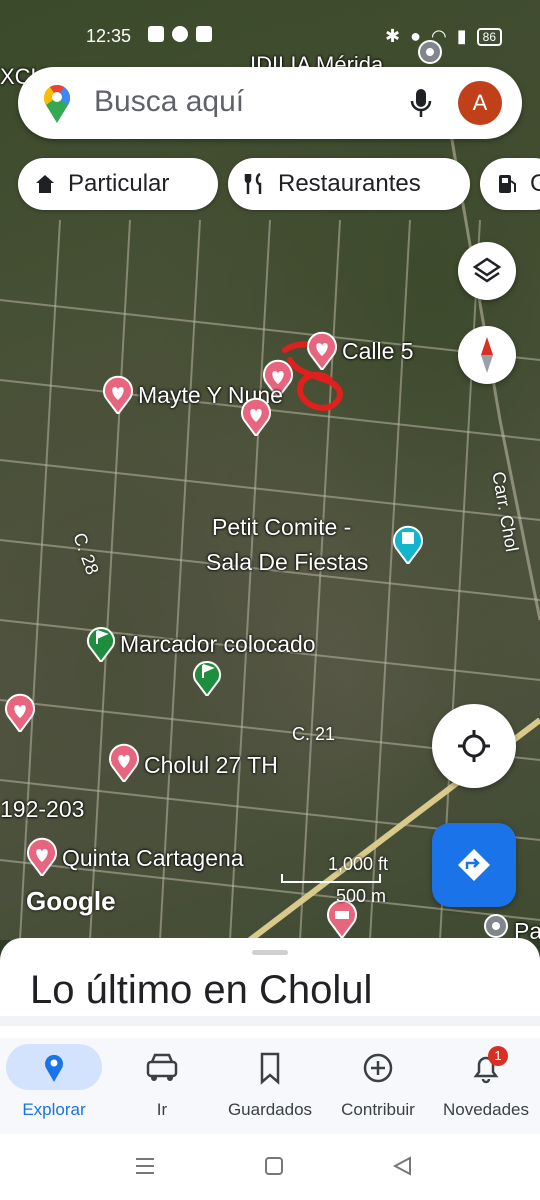 The width and height of the screenshot is (540, 1200). I want to click on directions-button, so click(474, 865).